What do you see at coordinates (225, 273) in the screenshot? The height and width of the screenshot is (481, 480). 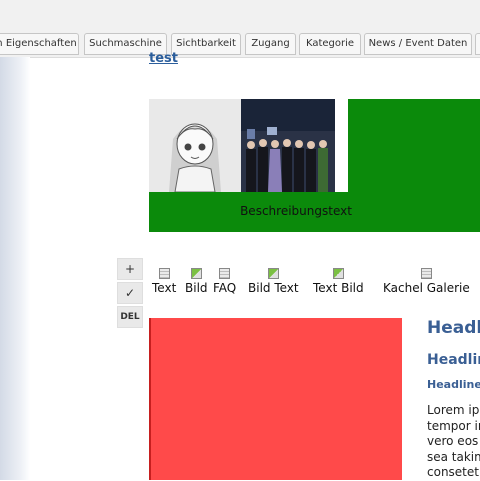 I see `faq-icon` at bounding box center [225, 273].